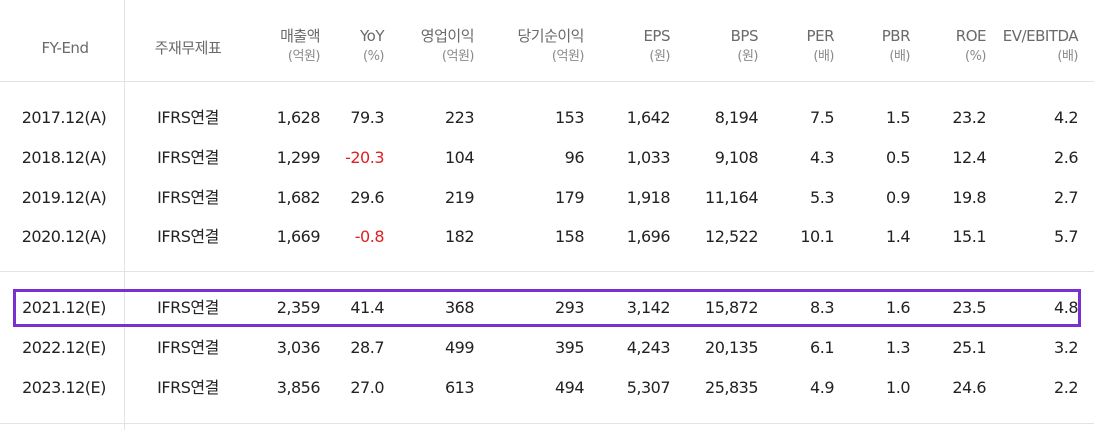 The height and width of the screenshot is (430, 1094). I want to click on header-yoy: YoY, so click(372, 36).